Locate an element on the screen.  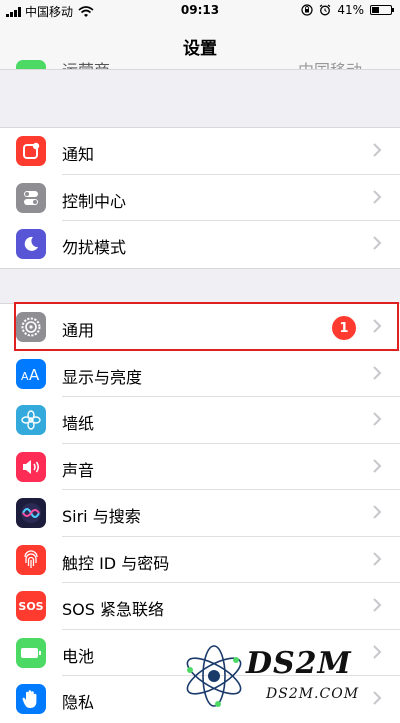
siri-icon is located at coordinates (31, 513).